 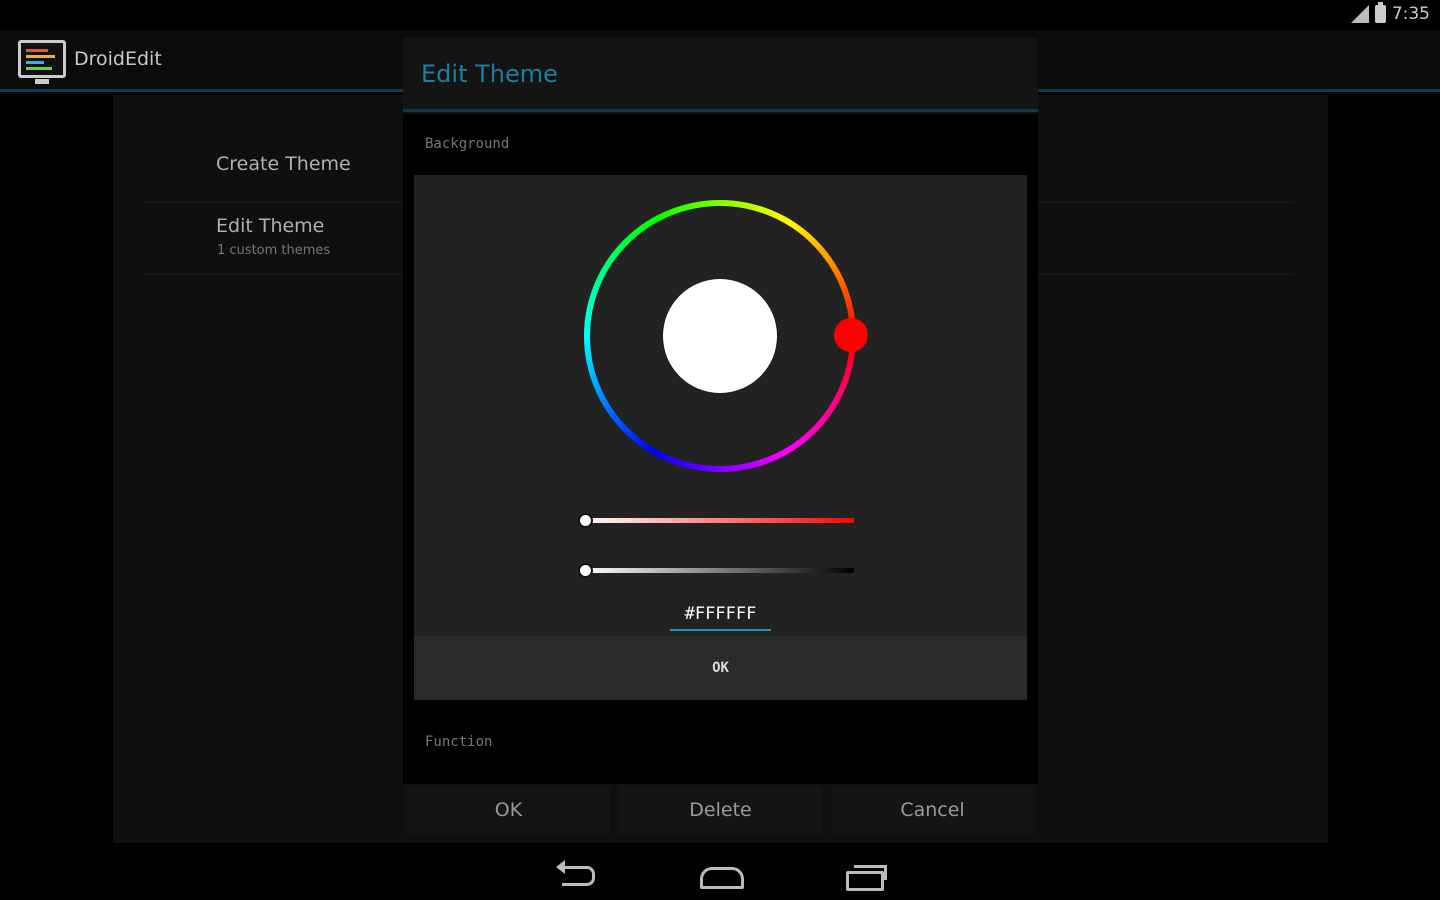 I want to click on dialog-header: Edit Theme, so click(x=720, y=75).